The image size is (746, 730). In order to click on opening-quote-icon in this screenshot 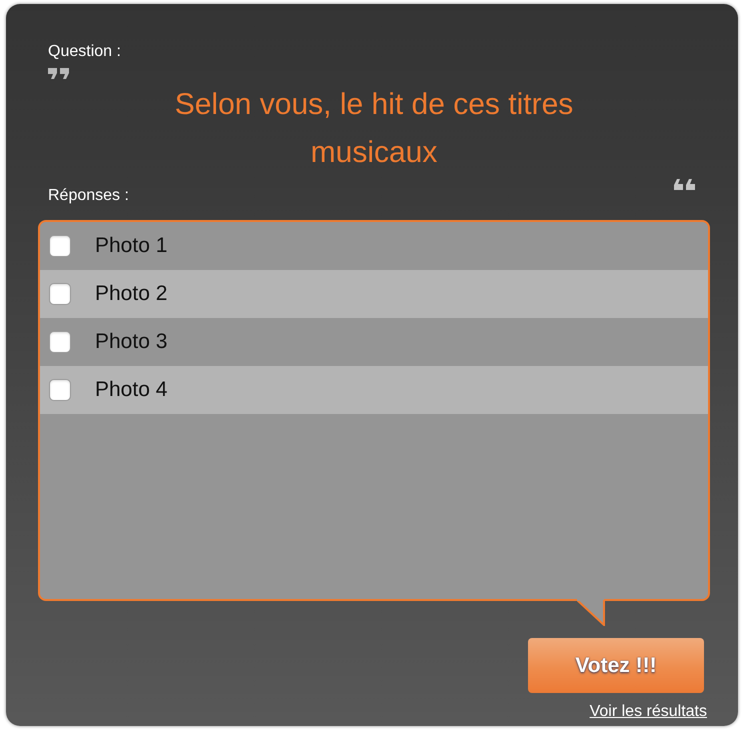, I will do `click(59, 74)`.